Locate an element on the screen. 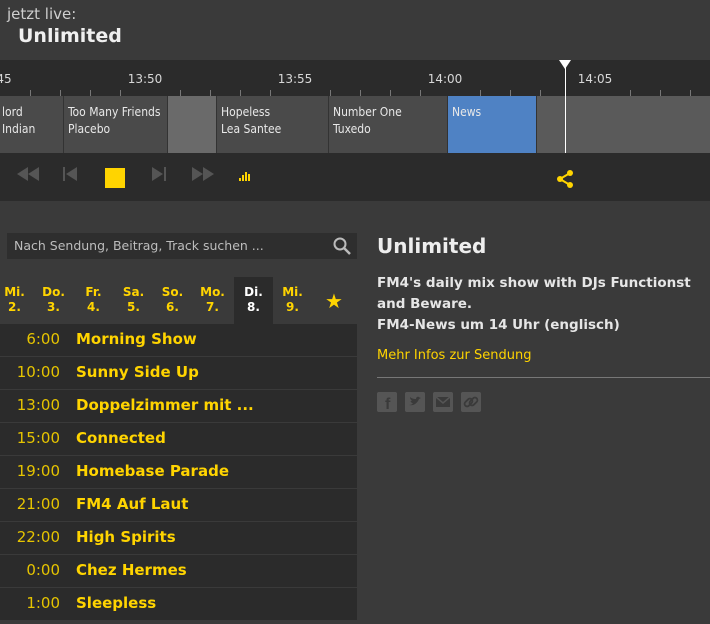 The image size is (710, 624). schedule-row: 0:00 Chez Hermes is located at coordinates (178, 571).